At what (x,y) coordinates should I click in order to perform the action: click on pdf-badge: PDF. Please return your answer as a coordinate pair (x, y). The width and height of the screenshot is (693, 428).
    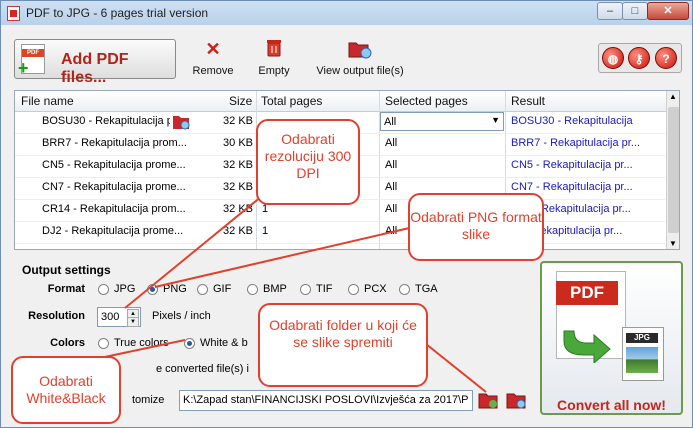
    Looking at the image, I should click on (587, 293).